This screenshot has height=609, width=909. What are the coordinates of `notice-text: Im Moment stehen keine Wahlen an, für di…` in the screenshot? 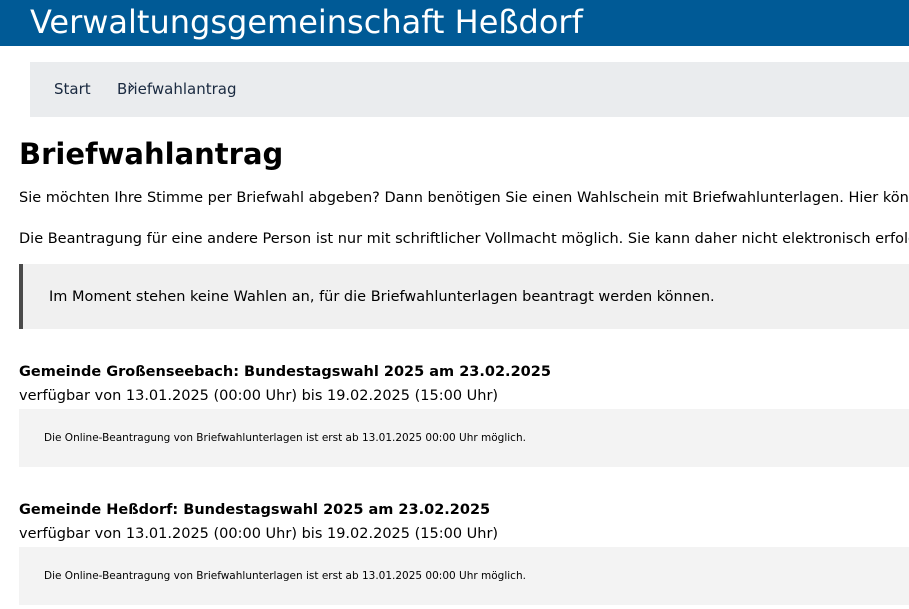 It's located at (382, 297).